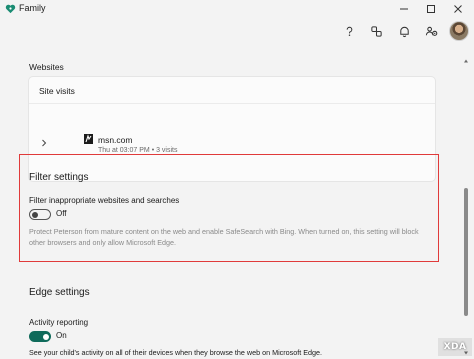 Image resolution: width=474 pixels, height=359 pixels. I want to click on connect-button, so click(376, 31).